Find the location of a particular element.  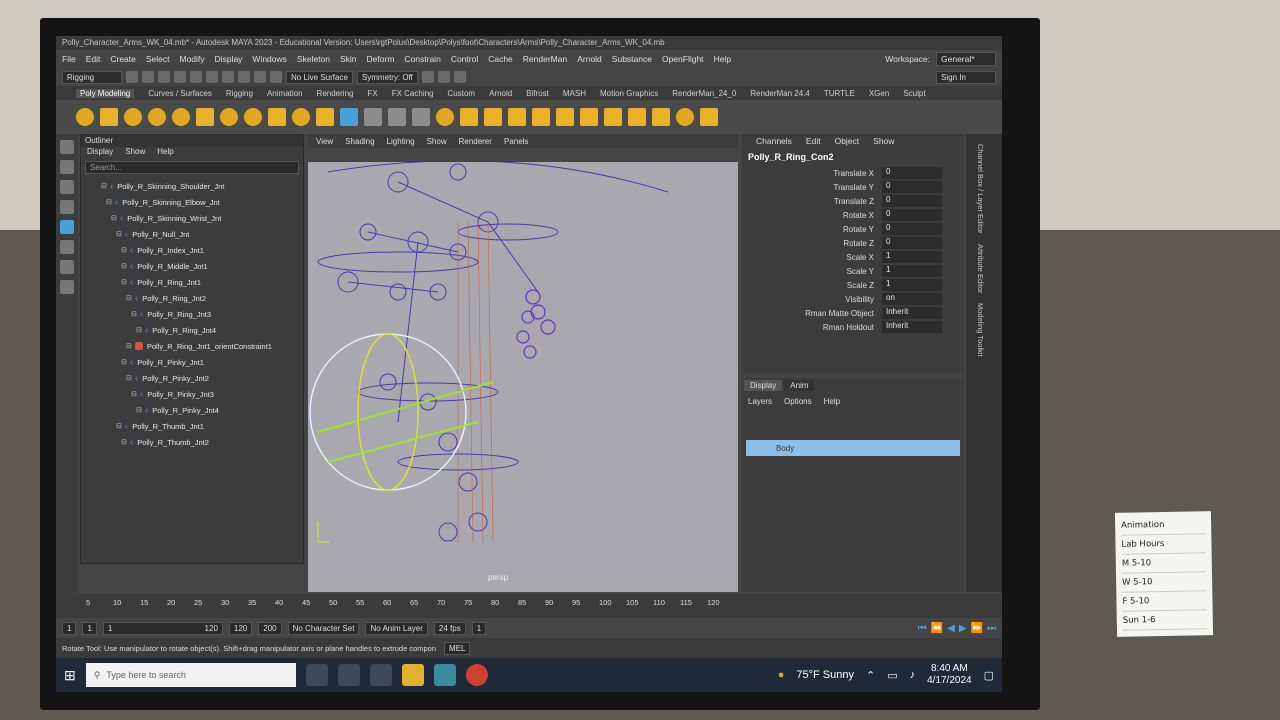

select-object-icon is located at coordinates (228, 77).